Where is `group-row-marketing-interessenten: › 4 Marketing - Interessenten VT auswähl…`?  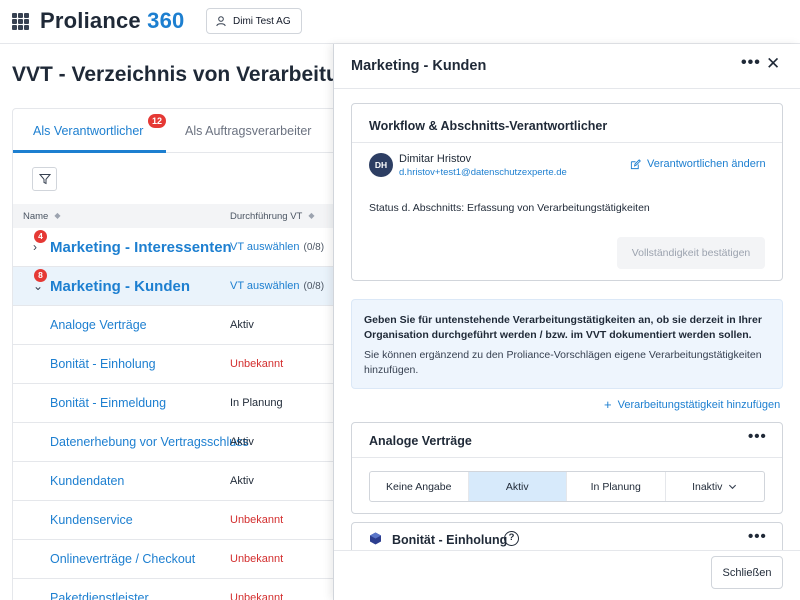
group-row-marketing-interessenten: › 4 Marketing - Interessenten VT auswähl… is located at coordinates (173, 247).